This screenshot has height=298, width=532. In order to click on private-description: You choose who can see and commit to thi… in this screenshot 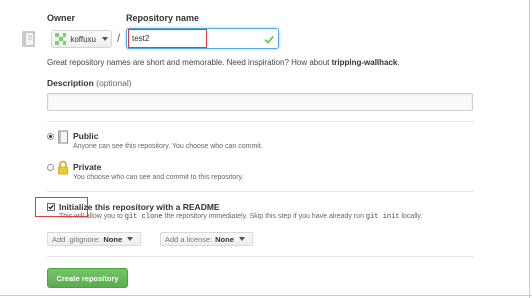, I will do `click(158, 177)`.